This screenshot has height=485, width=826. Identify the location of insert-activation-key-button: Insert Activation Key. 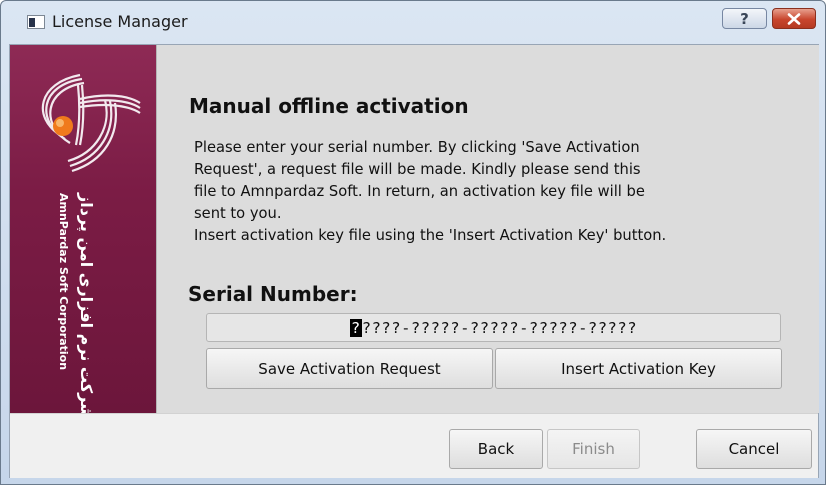
(638, 368).